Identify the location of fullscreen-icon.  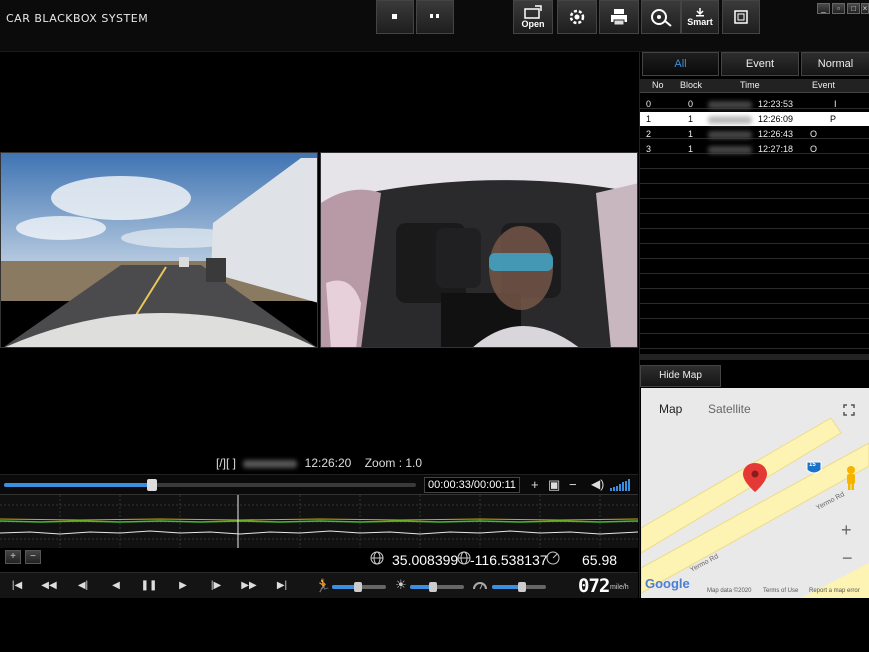
(741, 17).